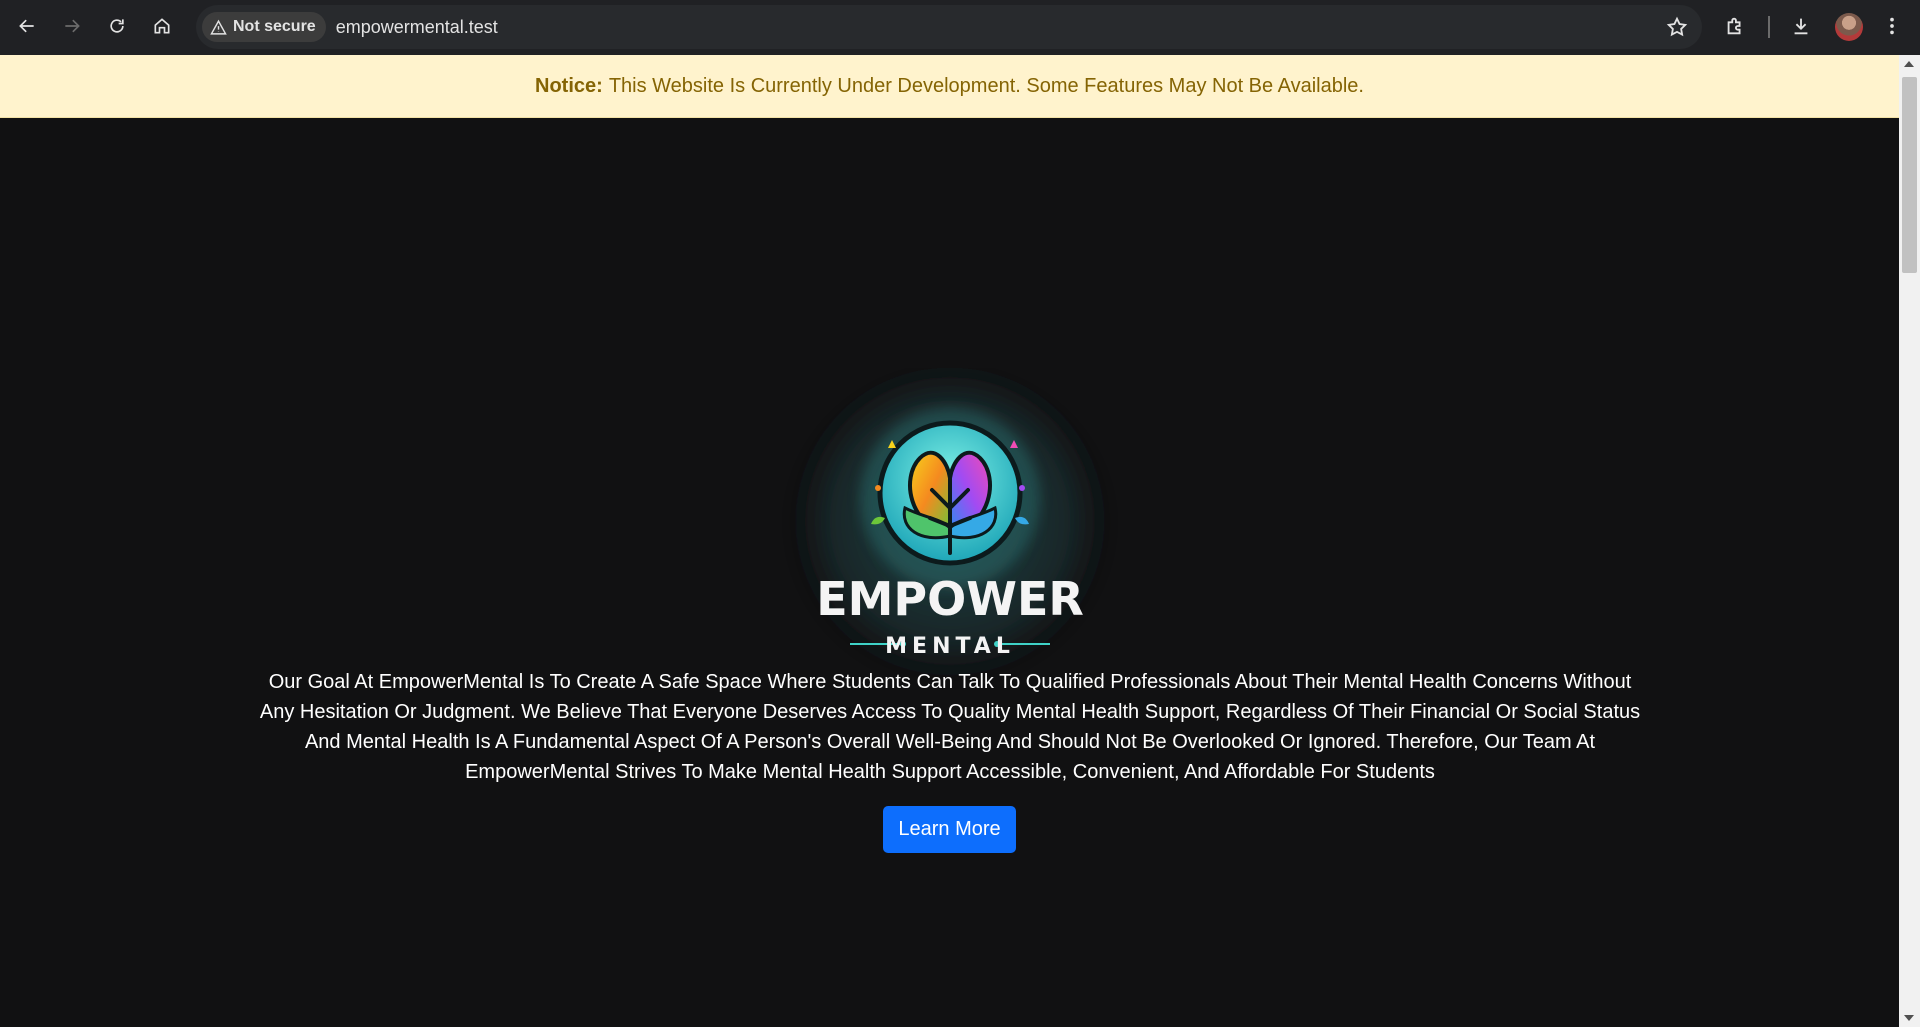  Describe the element at coordinates (1909, 175) in the screenshot. I see `scroll-thumb` at that location.